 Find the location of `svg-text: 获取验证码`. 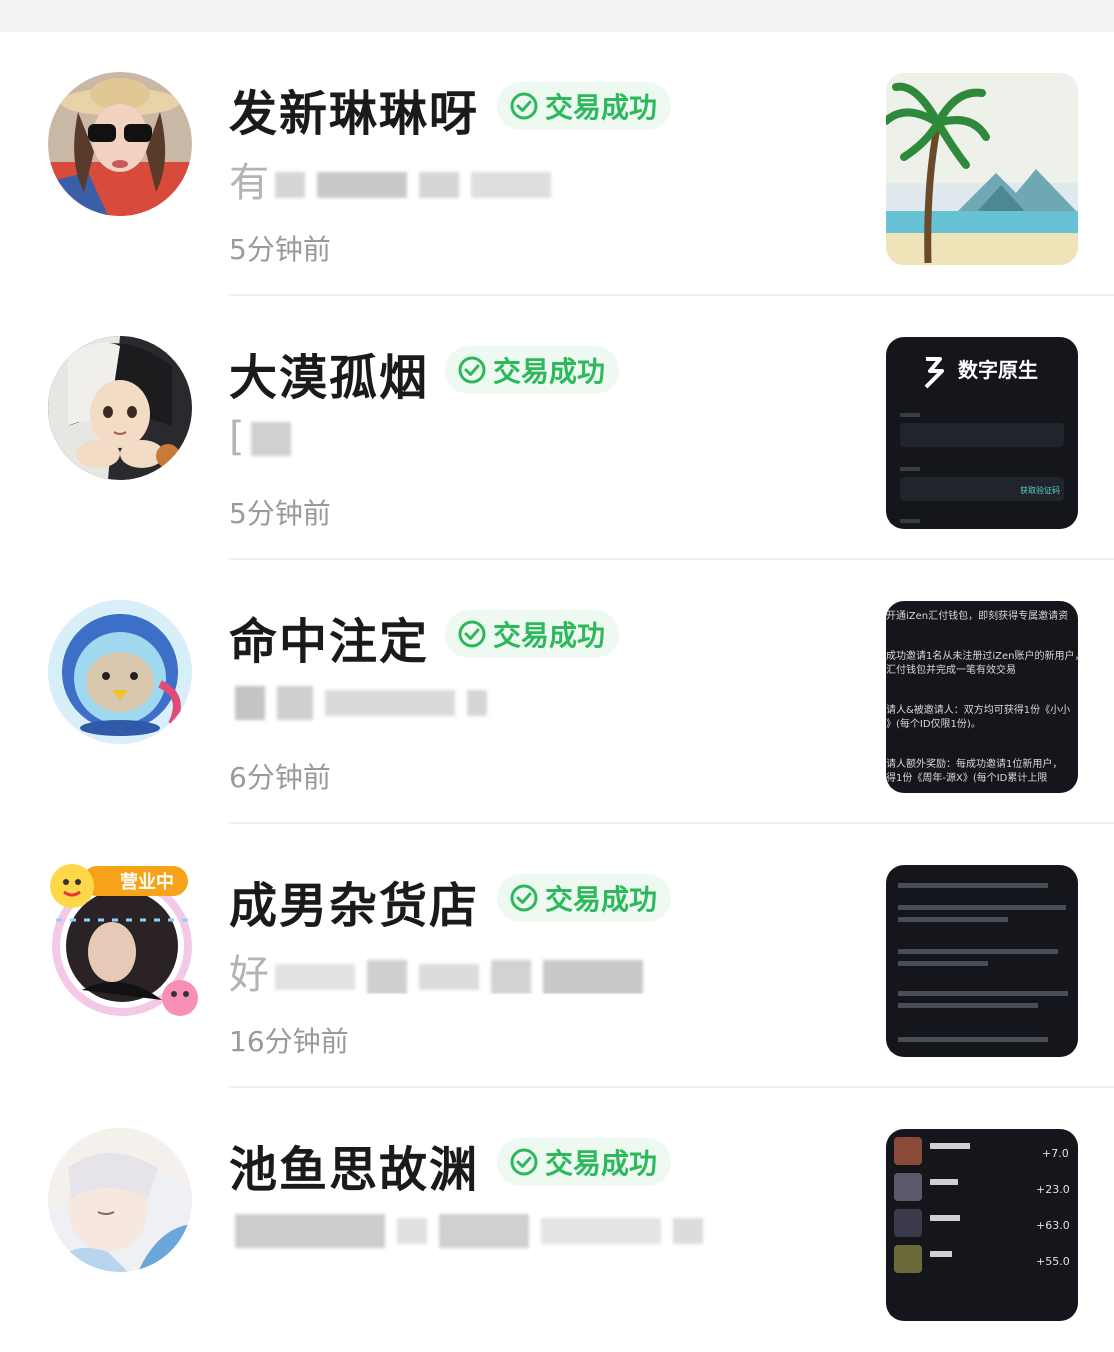

svg-text: 获取验证码 is located at coordinates (1040, 490).